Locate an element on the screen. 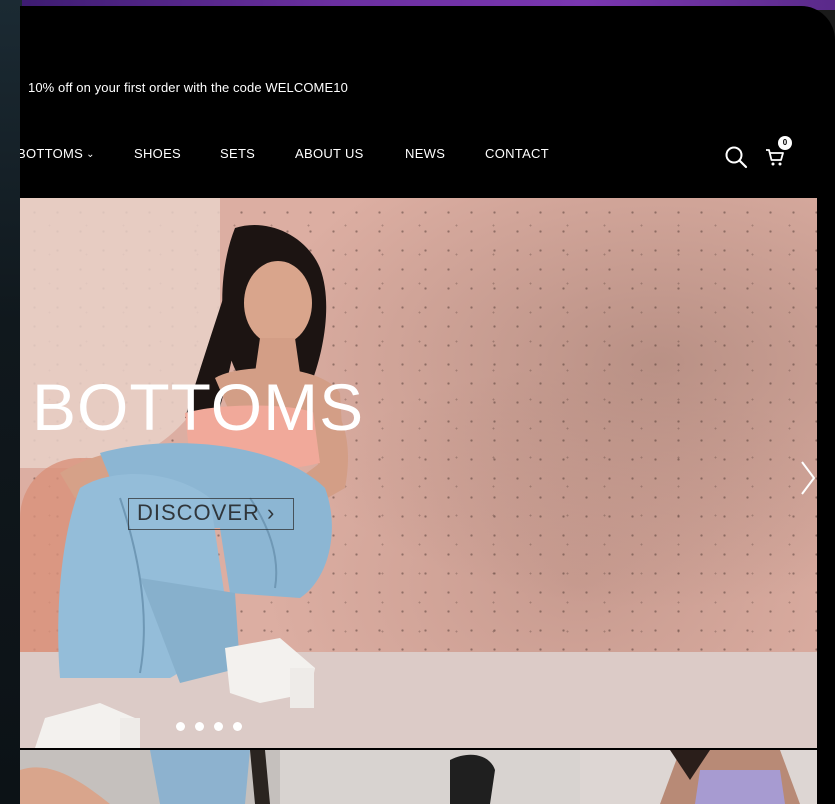  search-icon is located at coordinates (736, 157).